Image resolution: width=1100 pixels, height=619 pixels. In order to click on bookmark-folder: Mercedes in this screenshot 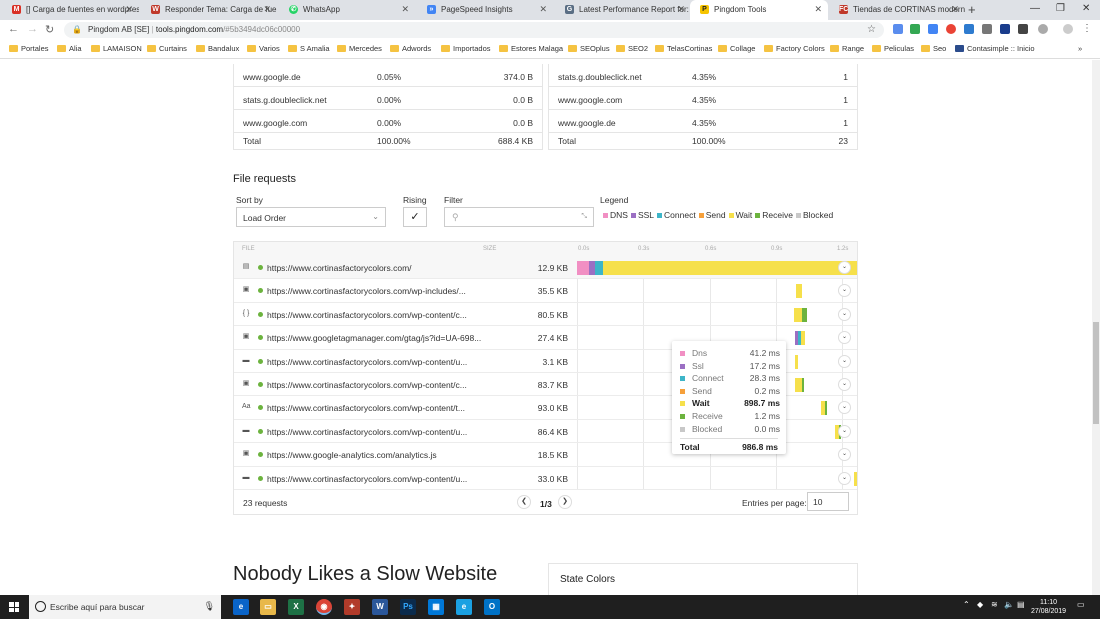, I will do `click(359, 48)`.